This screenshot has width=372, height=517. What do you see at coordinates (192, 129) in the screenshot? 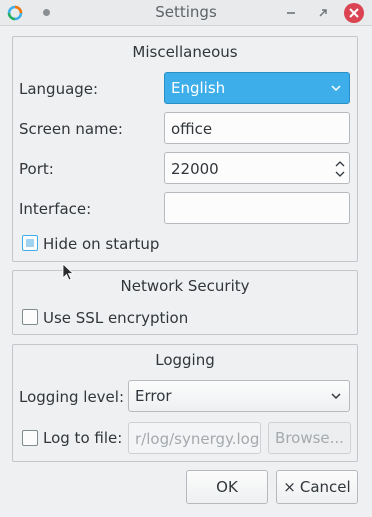
I see `screen-name-value: office` at bounding box center [192, 129].